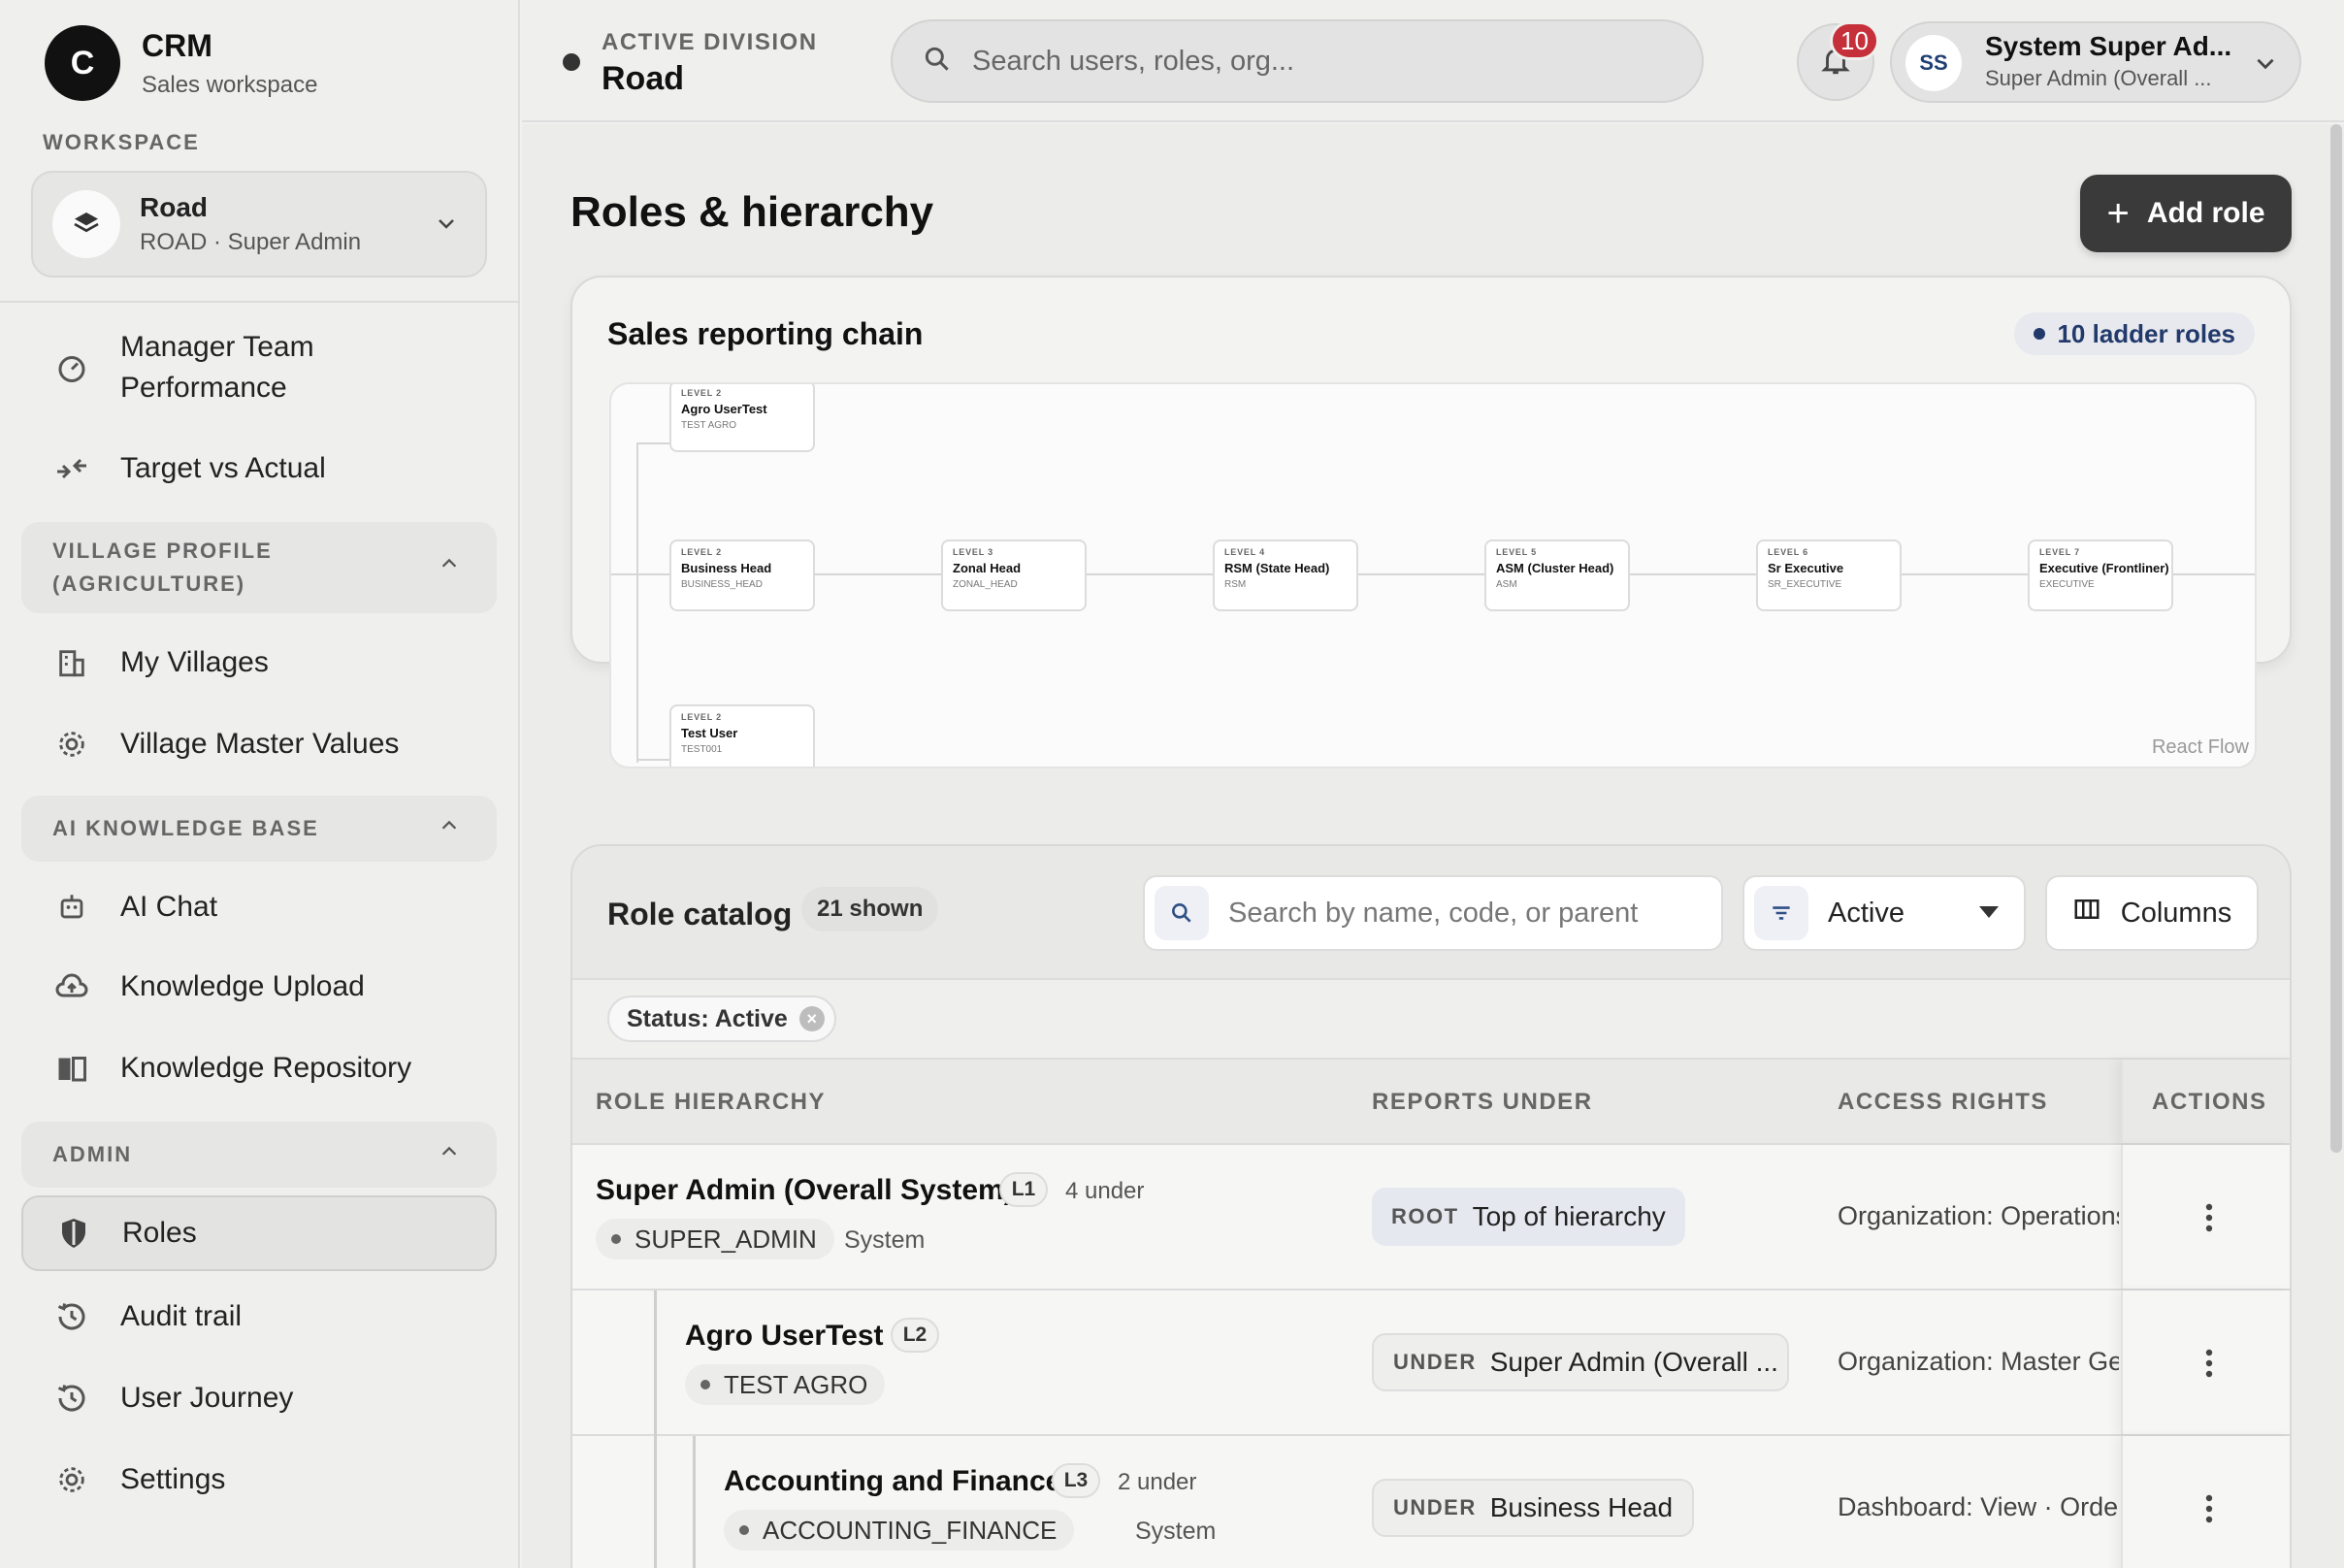  I want to click on global-search, so click(1297, 61).